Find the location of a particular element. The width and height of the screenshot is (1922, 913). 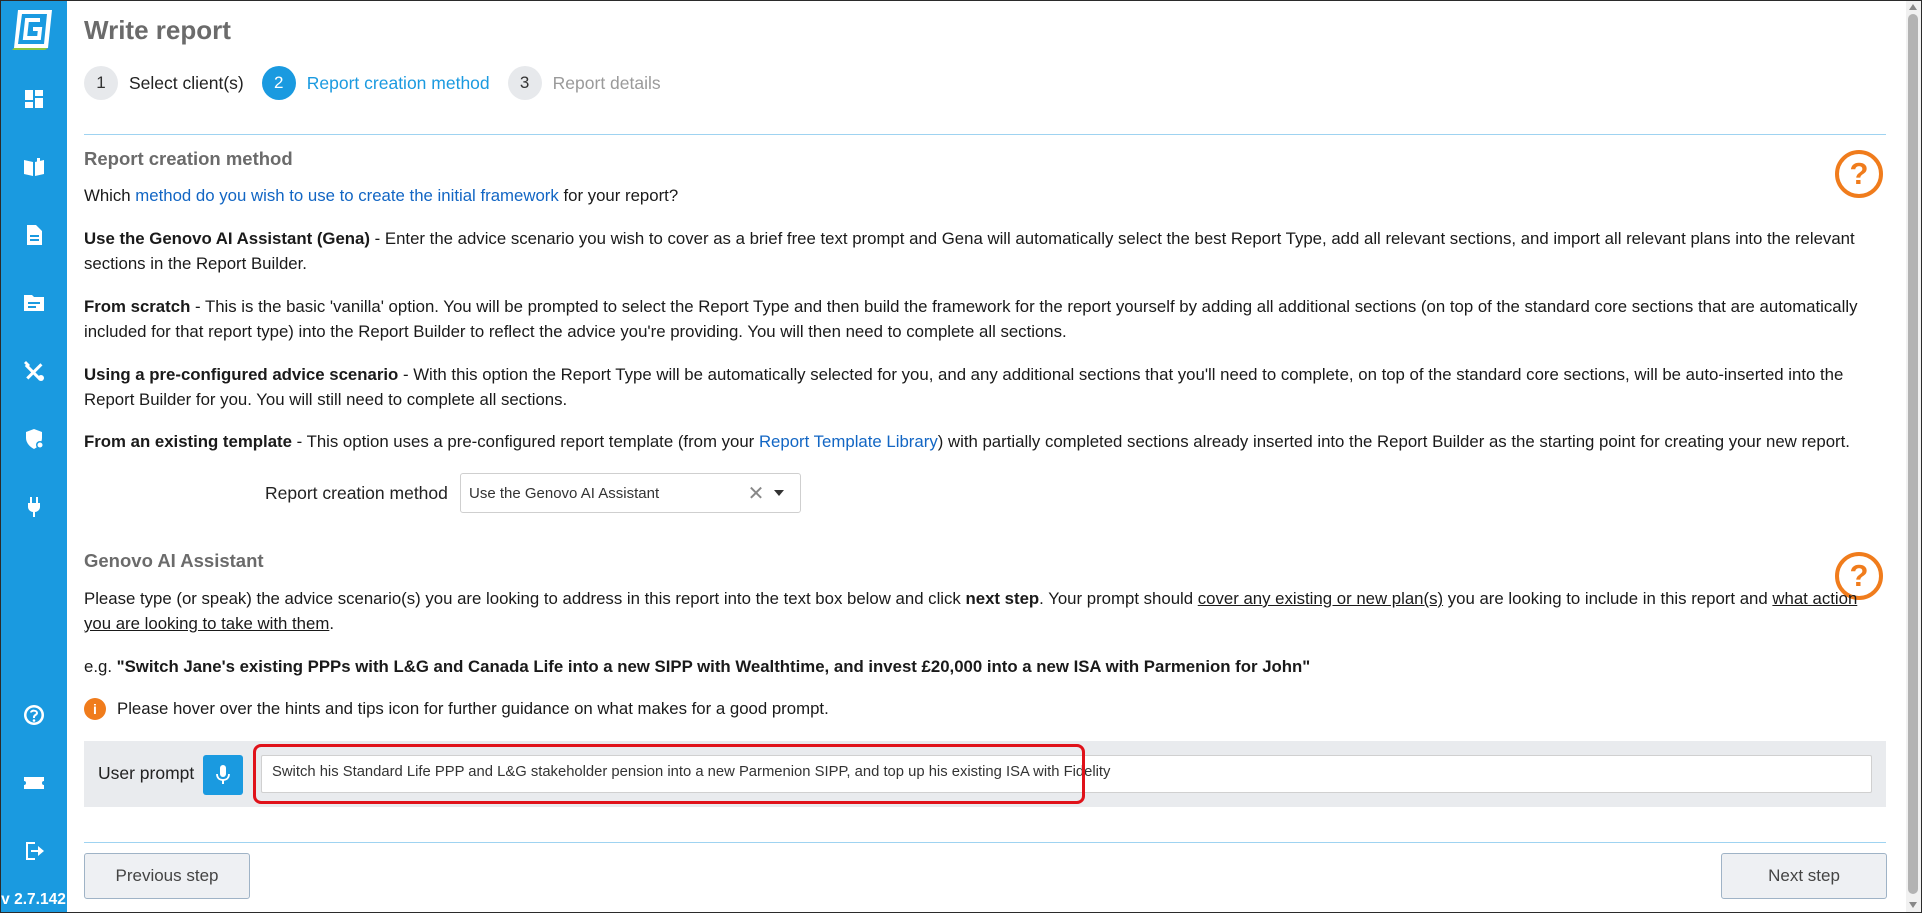

help-circle-icon is located at coordinates (34, 715).